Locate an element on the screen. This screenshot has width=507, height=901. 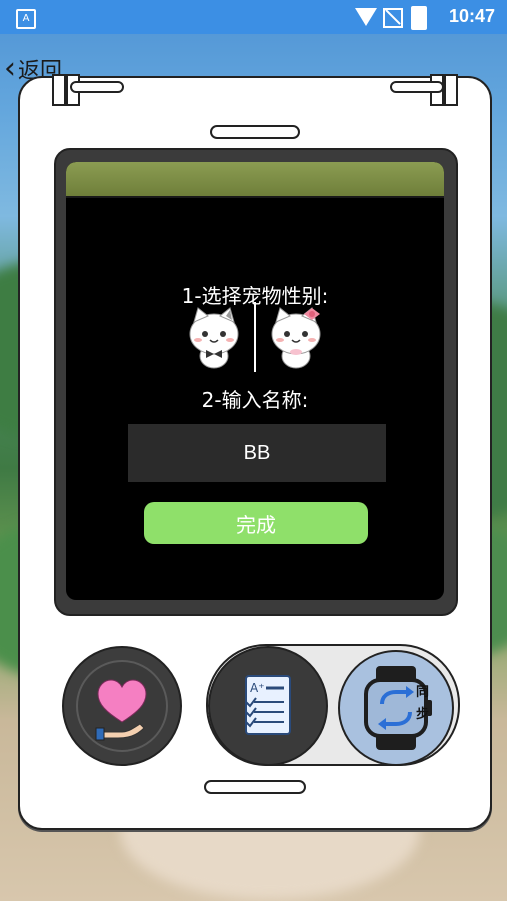
sync-label: 同 步 is located at coordinates (422, 704).